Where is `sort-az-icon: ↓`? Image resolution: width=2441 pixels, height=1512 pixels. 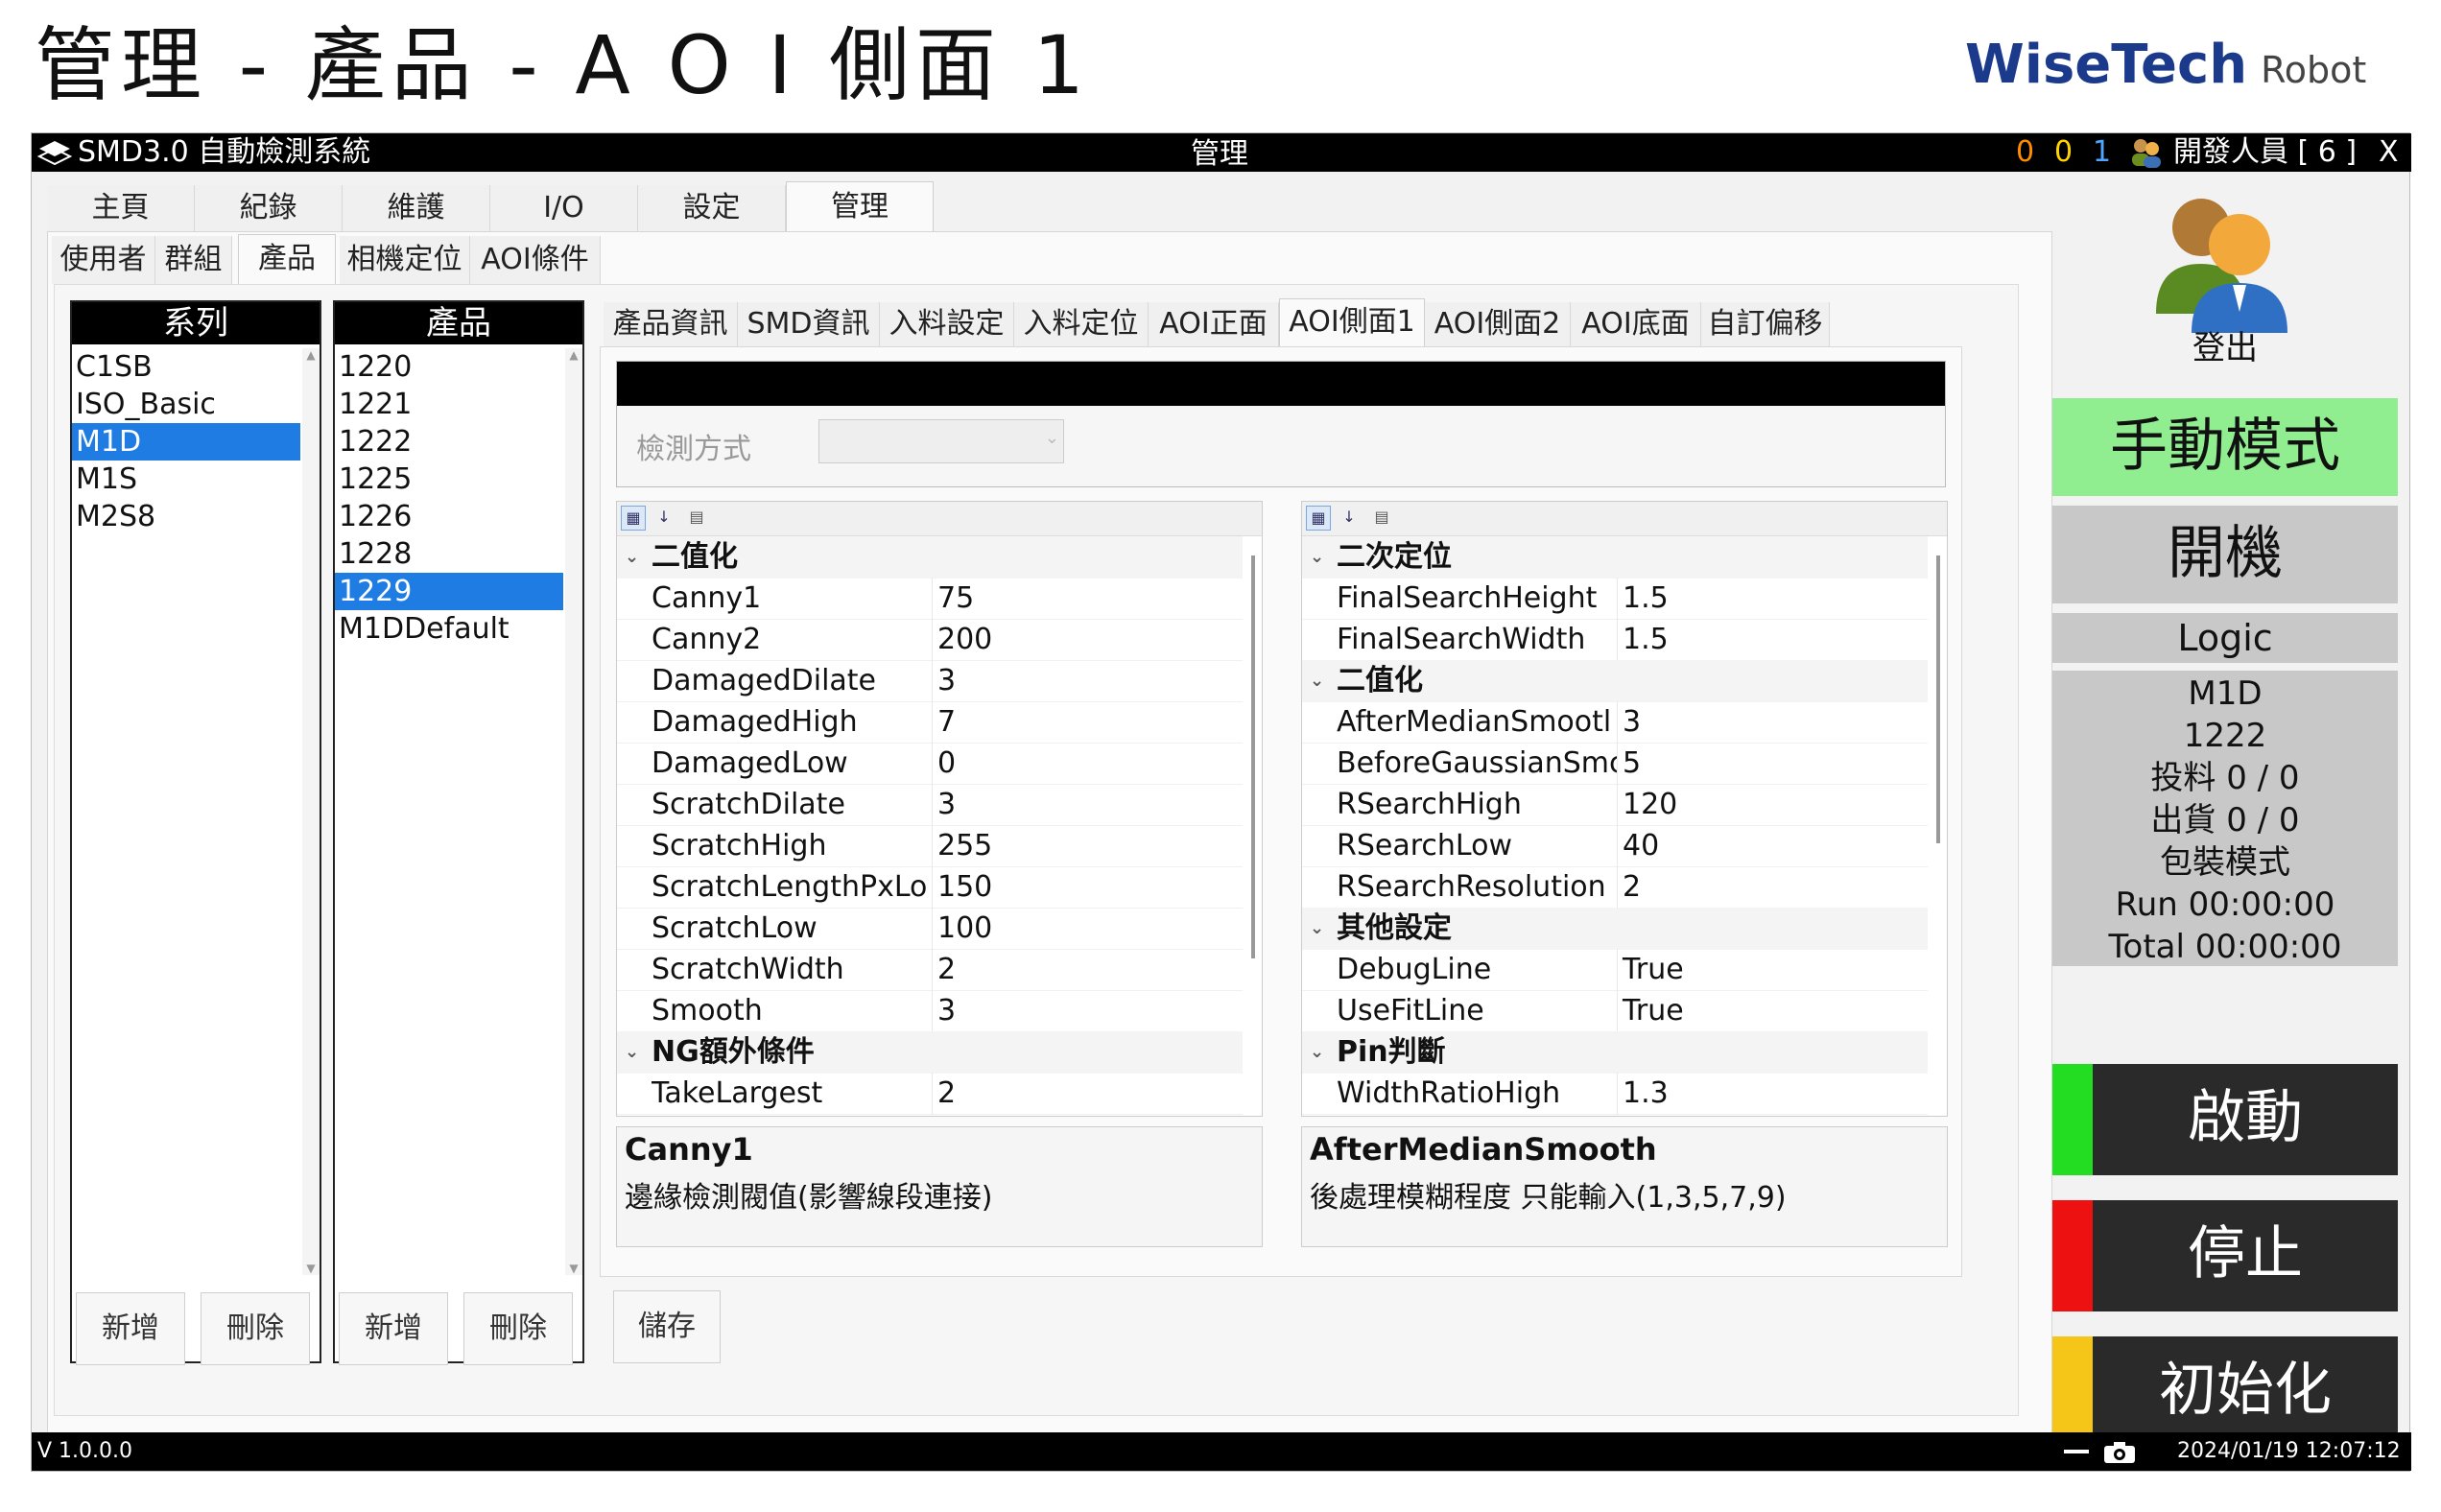 sort-az-icon: ↓ is located at coordinates (1349, 518).